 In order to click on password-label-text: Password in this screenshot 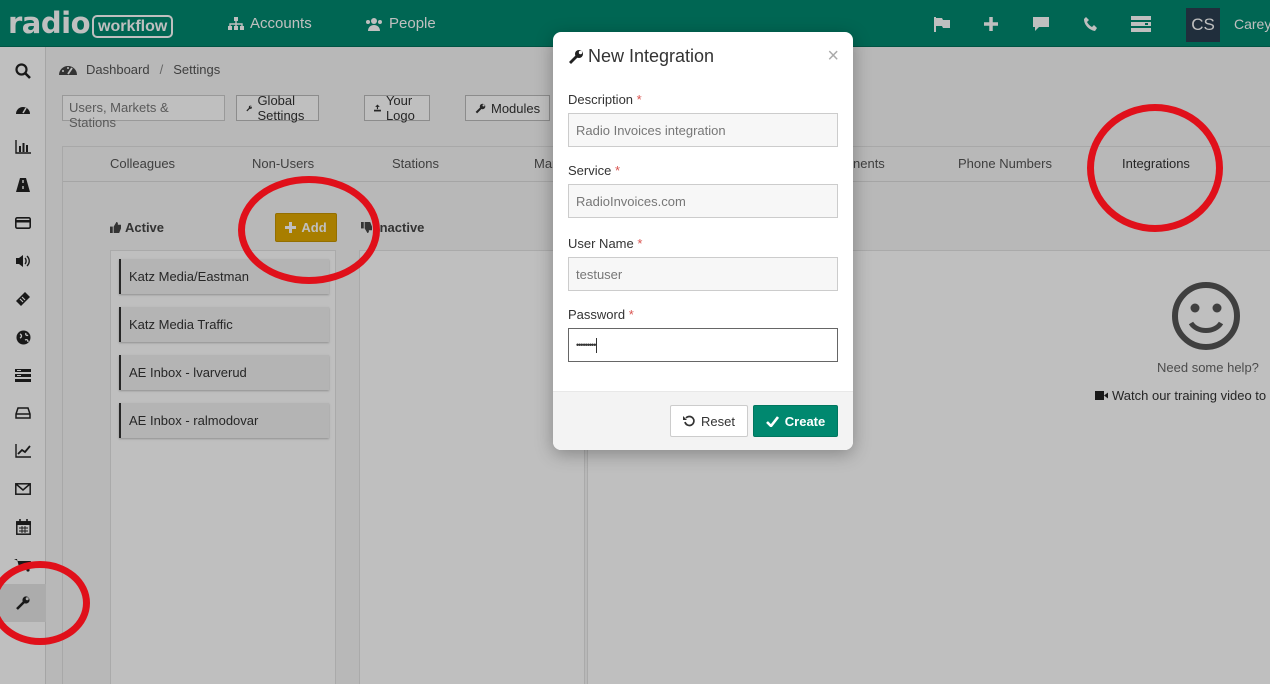, I will do `click(597, 314)`.